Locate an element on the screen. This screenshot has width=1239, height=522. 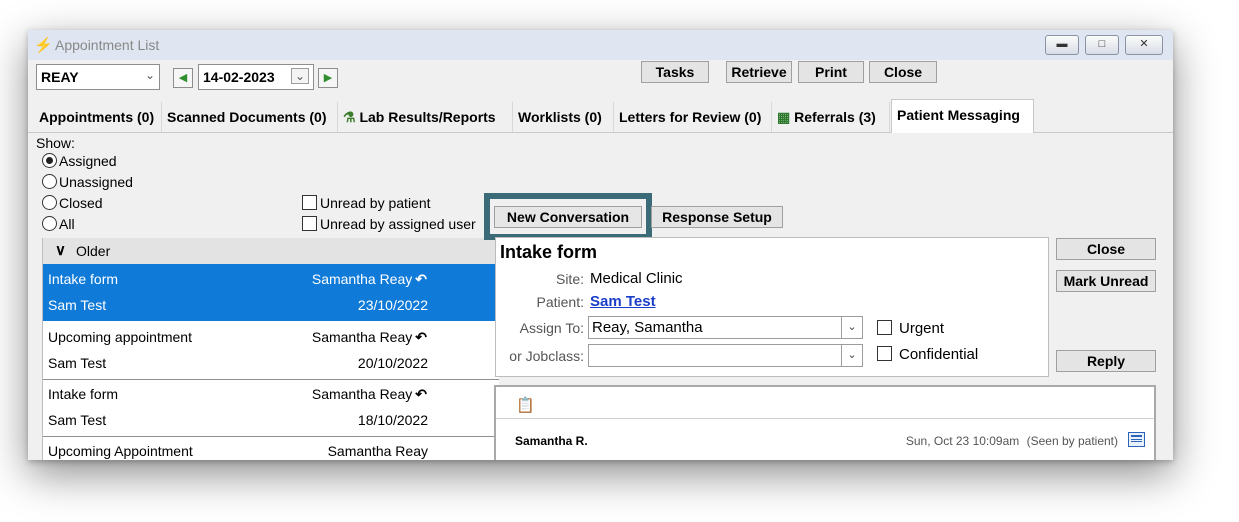
confidential-label: Confidential is located at coordinates (939, 354).